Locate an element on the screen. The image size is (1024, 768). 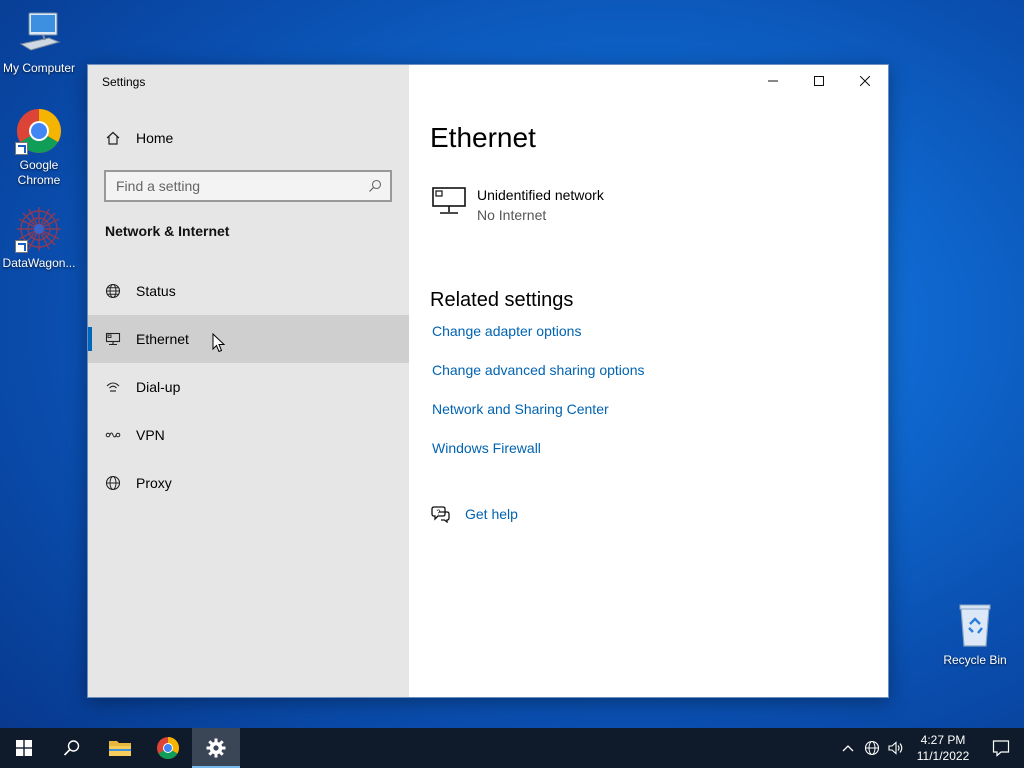
network-sharing-center-link: Network and Sharing Center is located at coordinates (520, 409).